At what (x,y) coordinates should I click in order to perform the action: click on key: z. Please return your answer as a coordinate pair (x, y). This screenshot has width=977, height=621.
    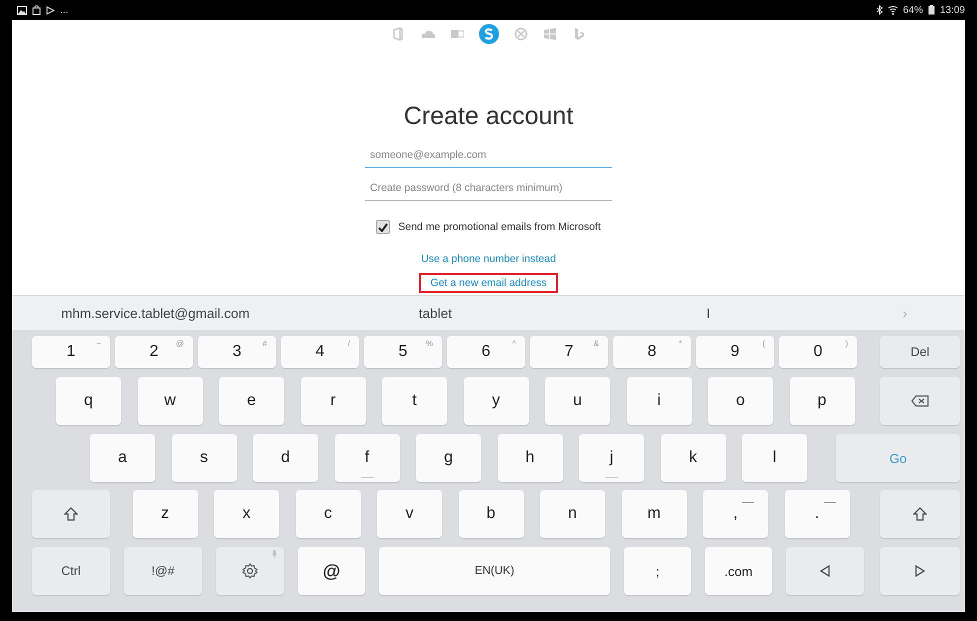
    Looking at the image, I should click on (165, 514).